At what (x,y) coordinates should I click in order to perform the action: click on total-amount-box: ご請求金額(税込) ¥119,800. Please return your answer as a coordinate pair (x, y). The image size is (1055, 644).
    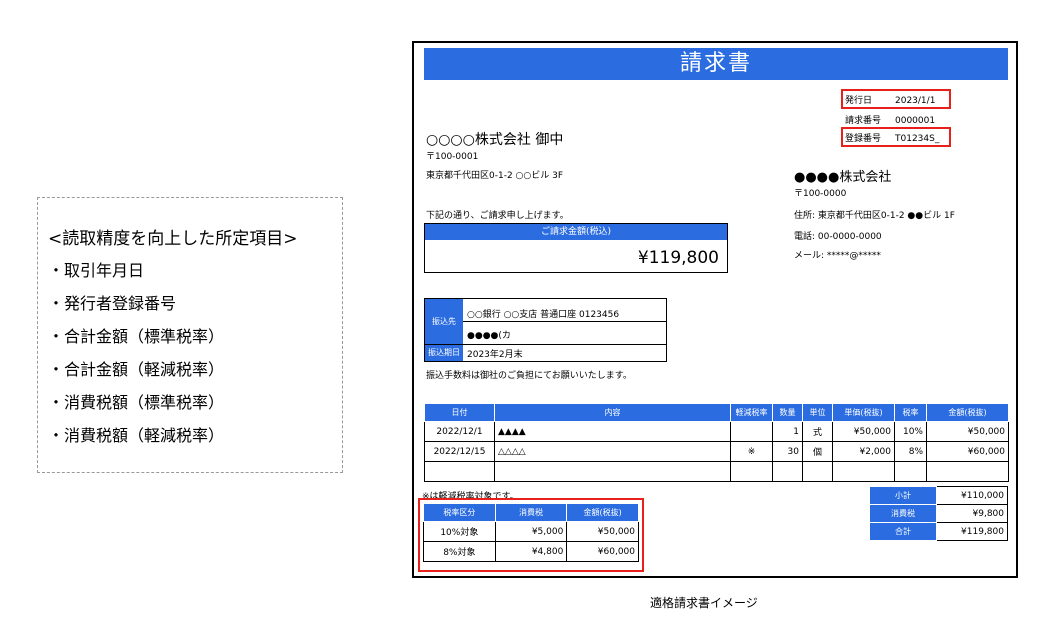
    Looking at the image, I should click on (576, 248).